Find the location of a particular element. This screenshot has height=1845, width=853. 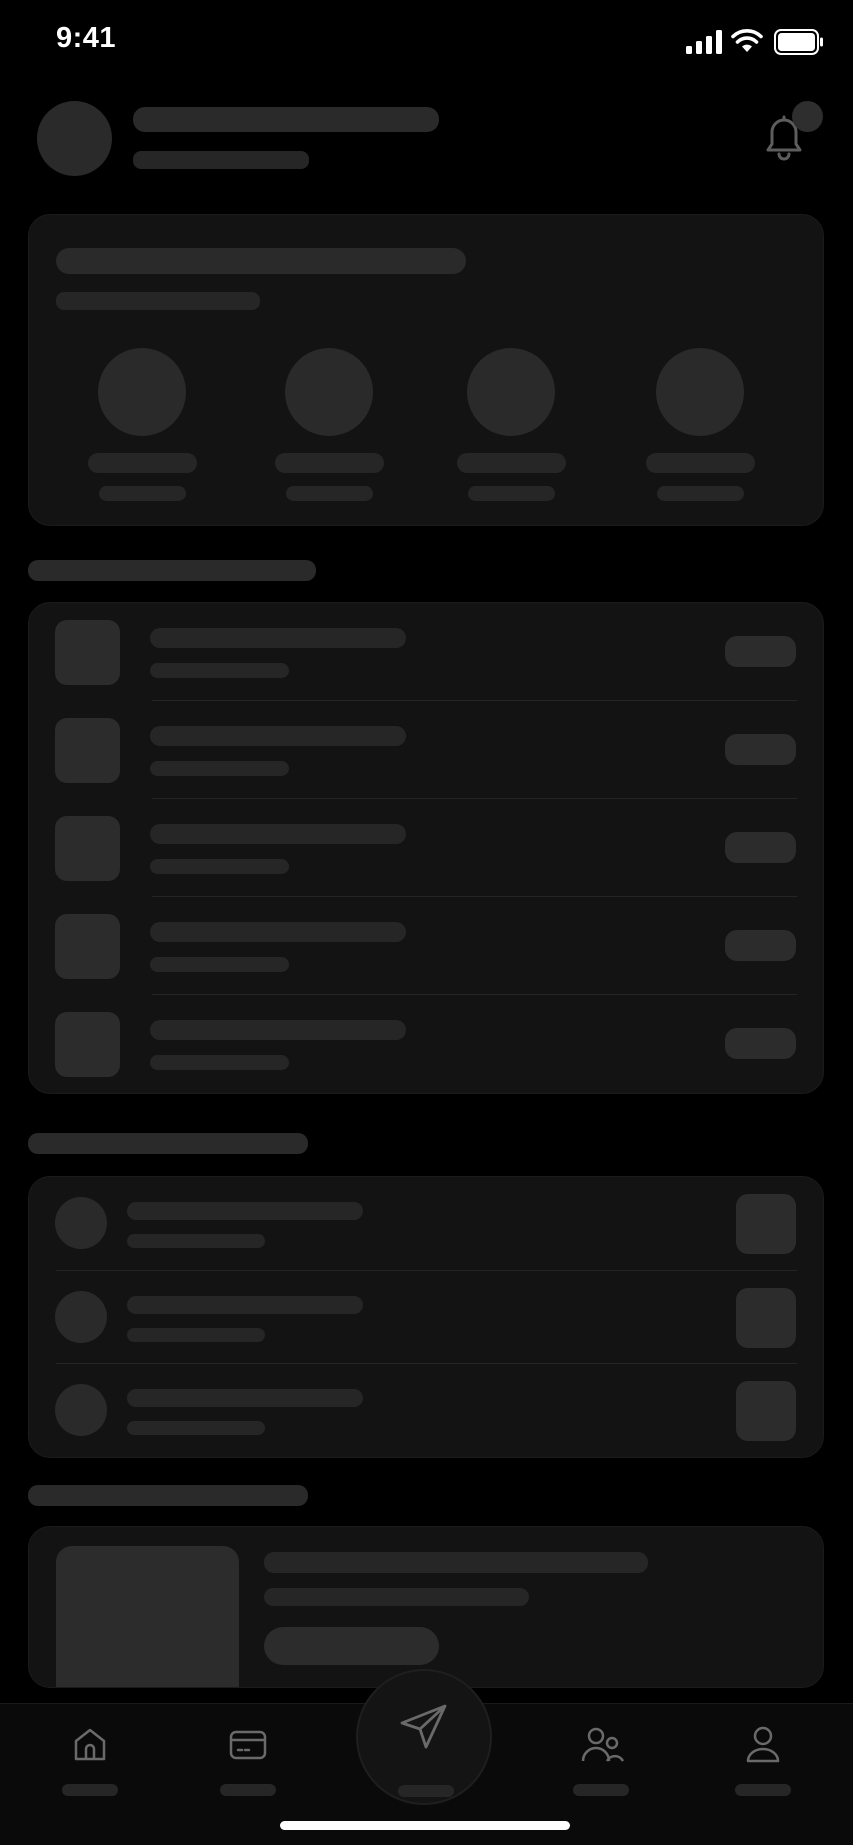

promo-subtitle-placeholder is located at coordinates (396, 1597).